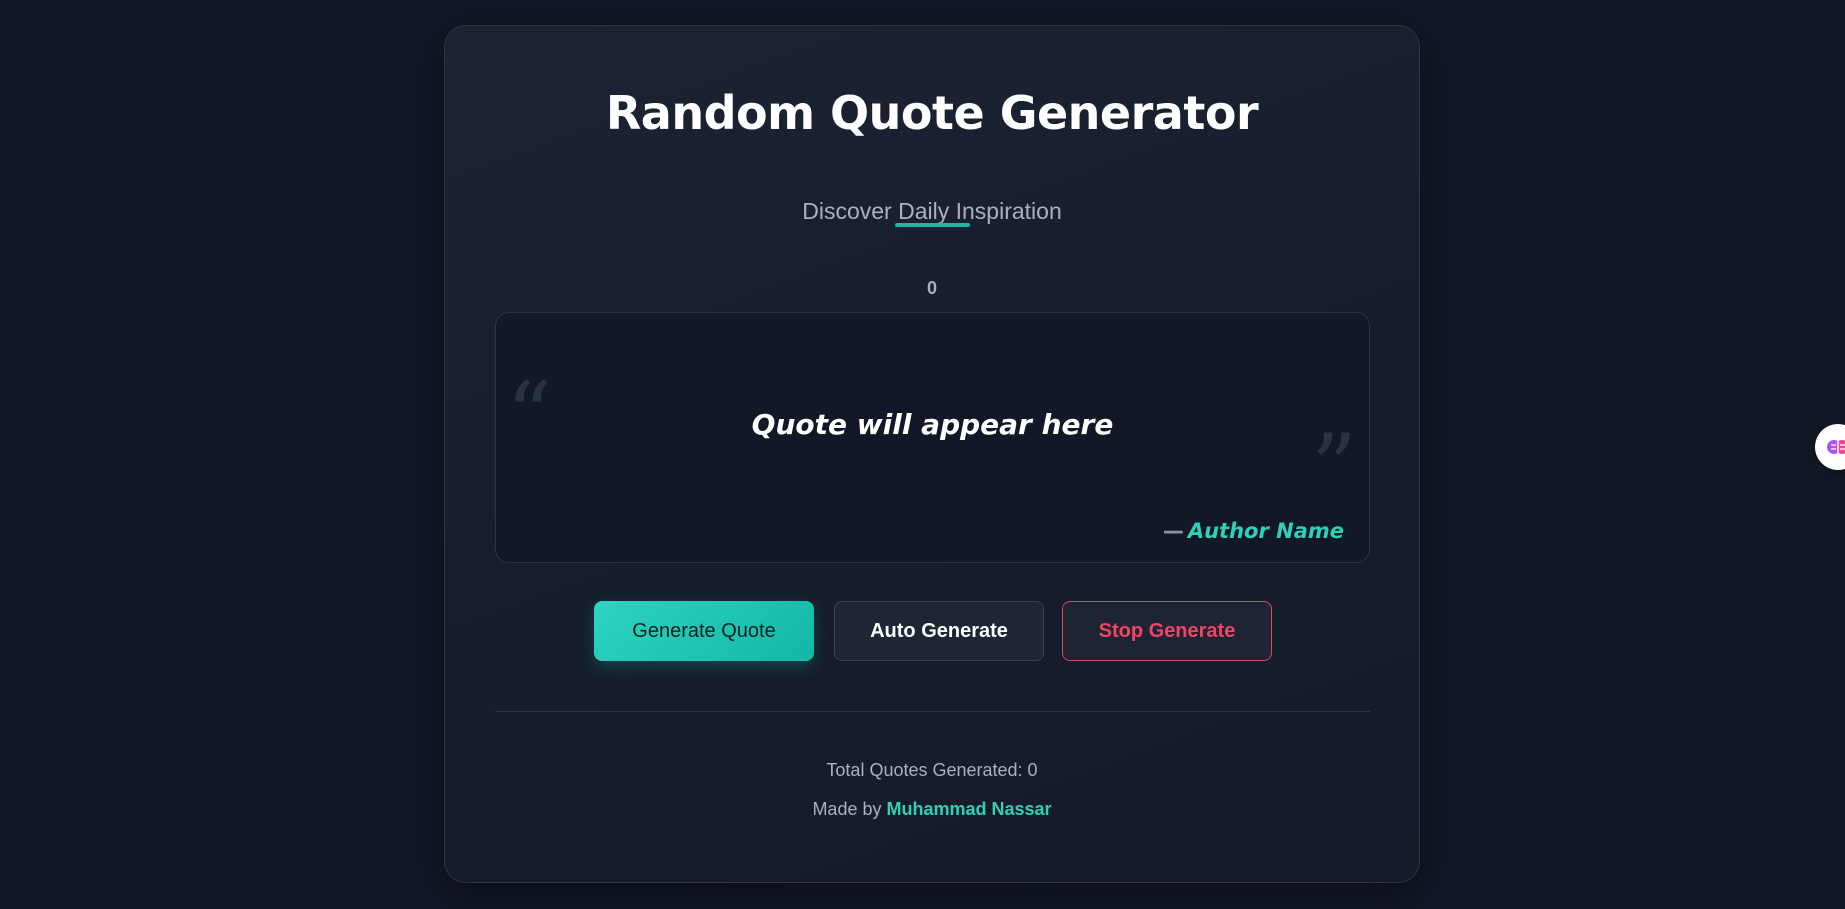  I want to click on stop-generate-button: Stop Generate, so click(1167, 631).